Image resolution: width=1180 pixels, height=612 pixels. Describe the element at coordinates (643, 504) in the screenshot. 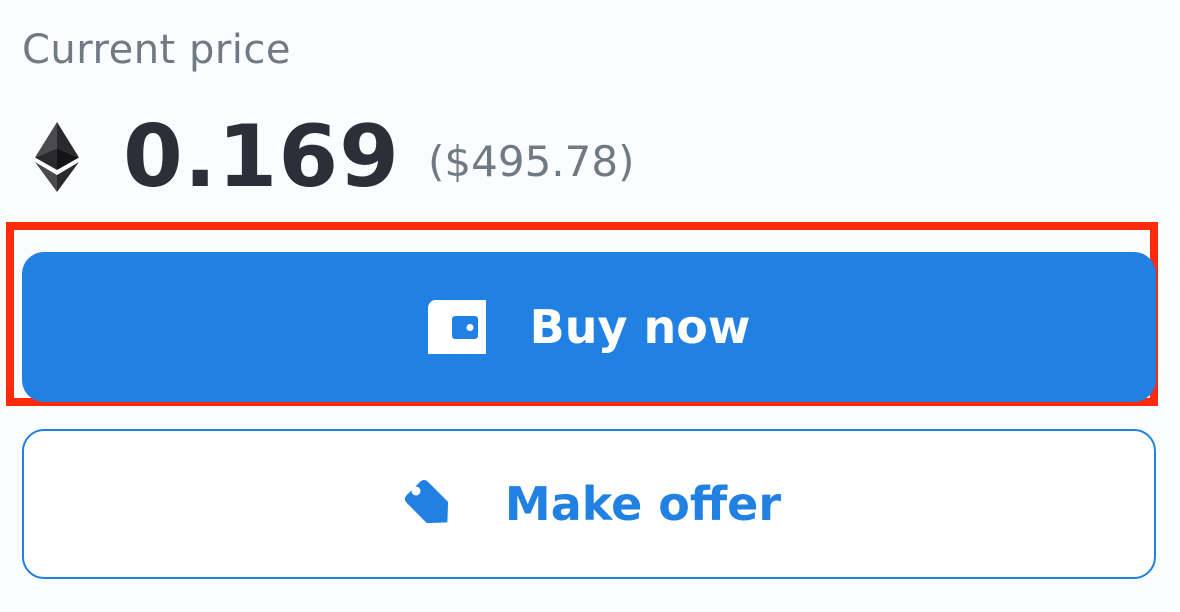

I see `make-offer-label: Make offer` at that location.